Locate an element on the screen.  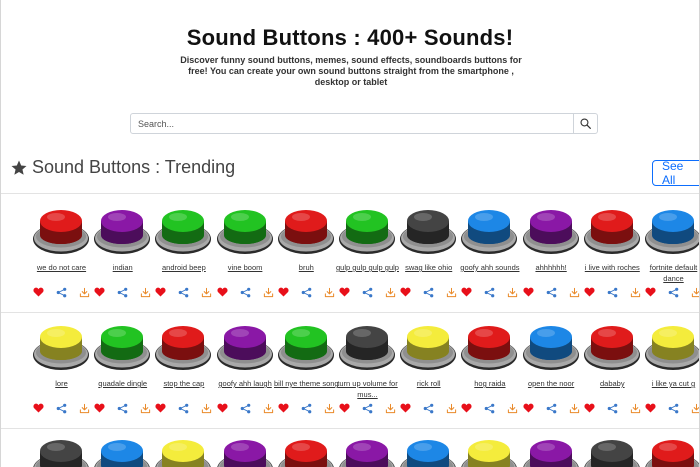
sound-label: we do not care is located at coordinates (61, 267).